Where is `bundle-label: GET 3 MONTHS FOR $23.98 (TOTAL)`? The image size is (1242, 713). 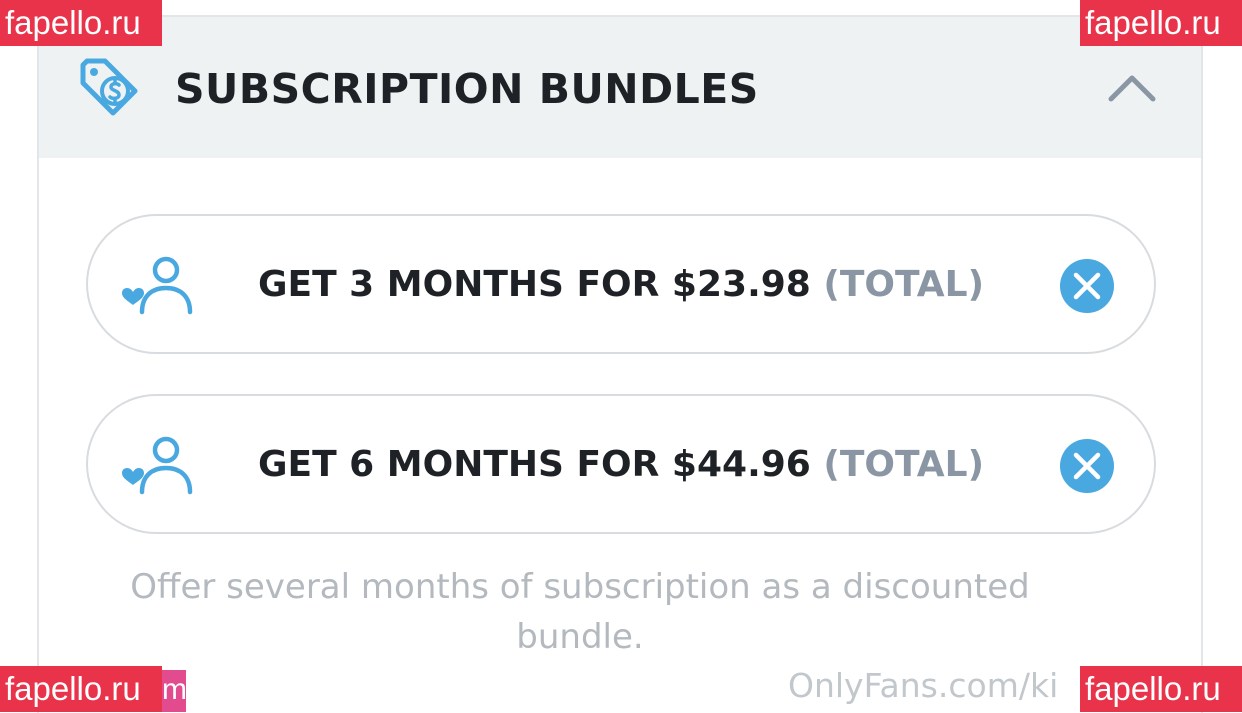
bundle-label: GET 3 MONTHS FOR $23.98 (TOTAL) is located at coordinates (621, 285).